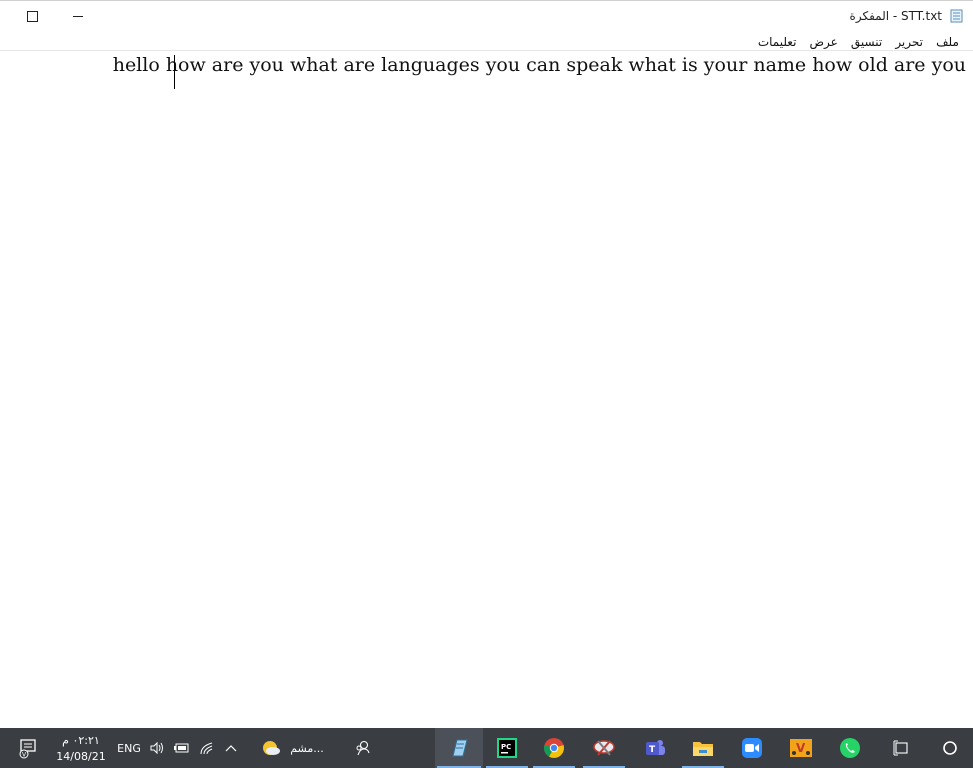 The image size is (973, 768). I want to click on app-v-icon: V, so click(801, 748).